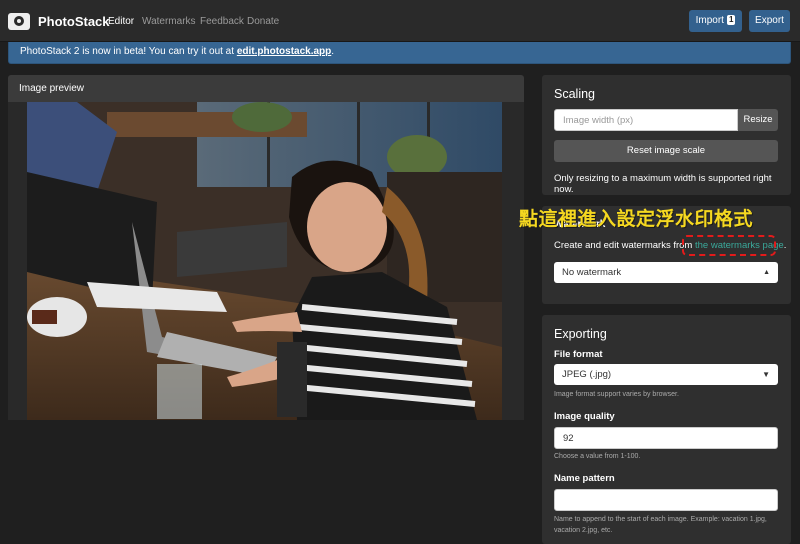  Describe the element at coordinates (785, 245) in the screenshot. I see `watermark-suffix: .` at that location.